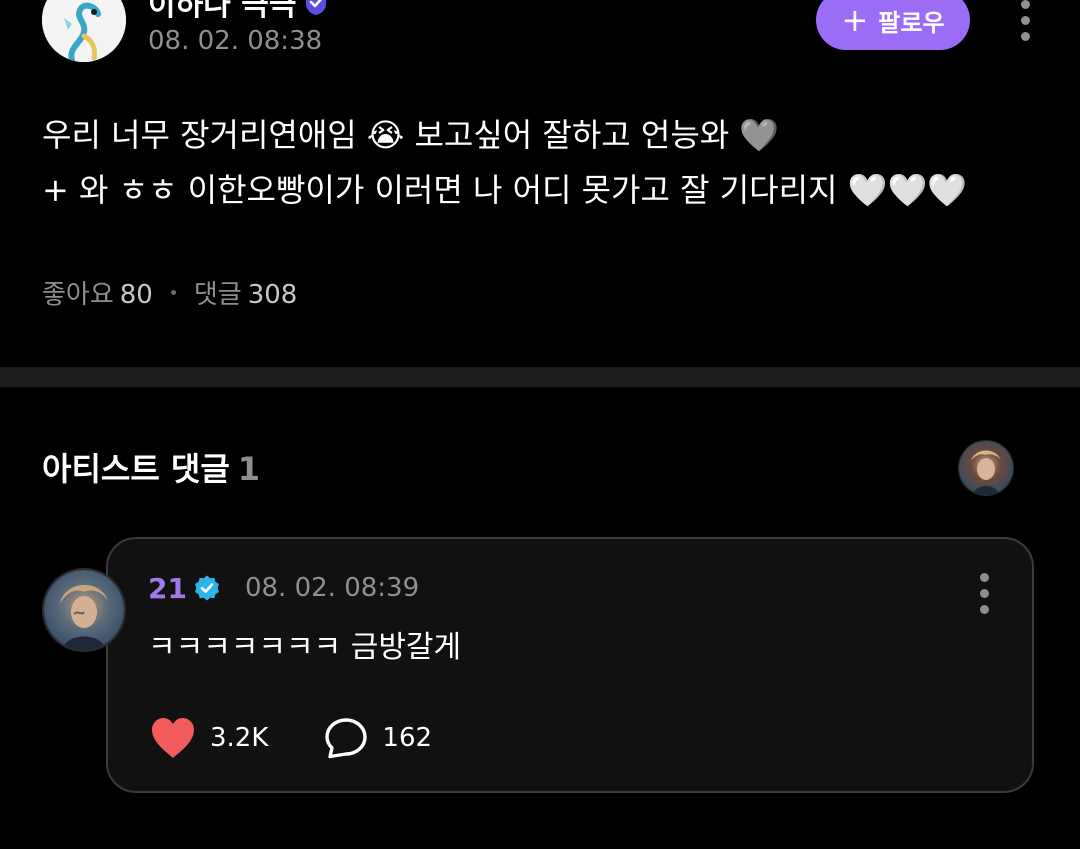 This screenshot has width=1080, height=849. I want to click on author-avatar, so click(84, 31).